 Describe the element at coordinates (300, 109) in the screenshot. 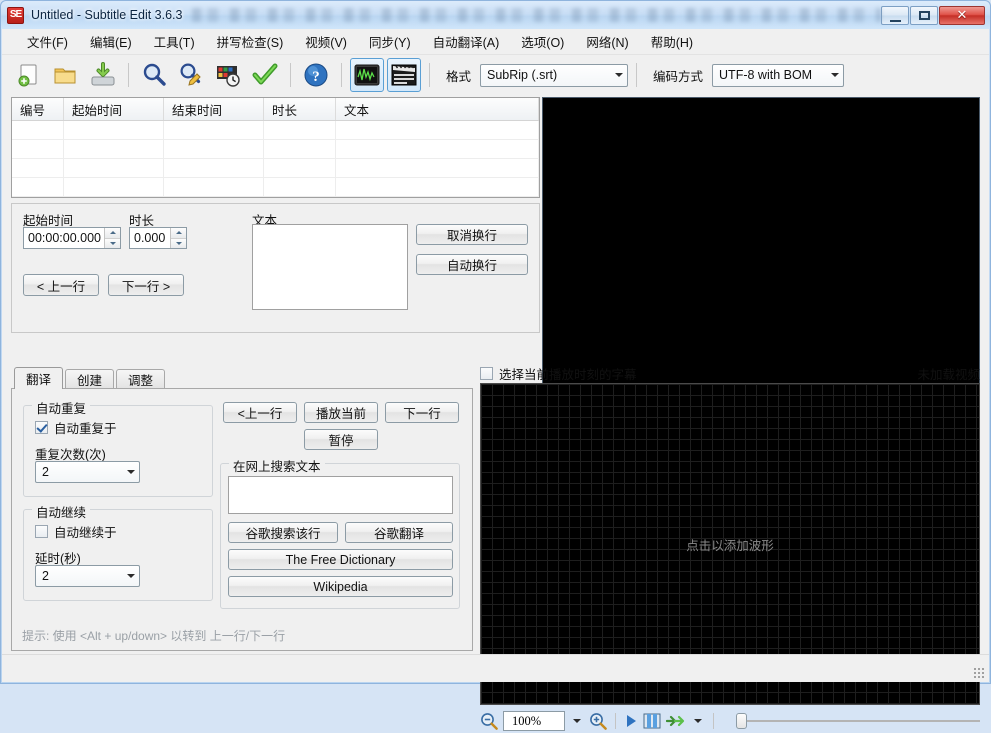

I see `column-header-duration: 时长` at that location.